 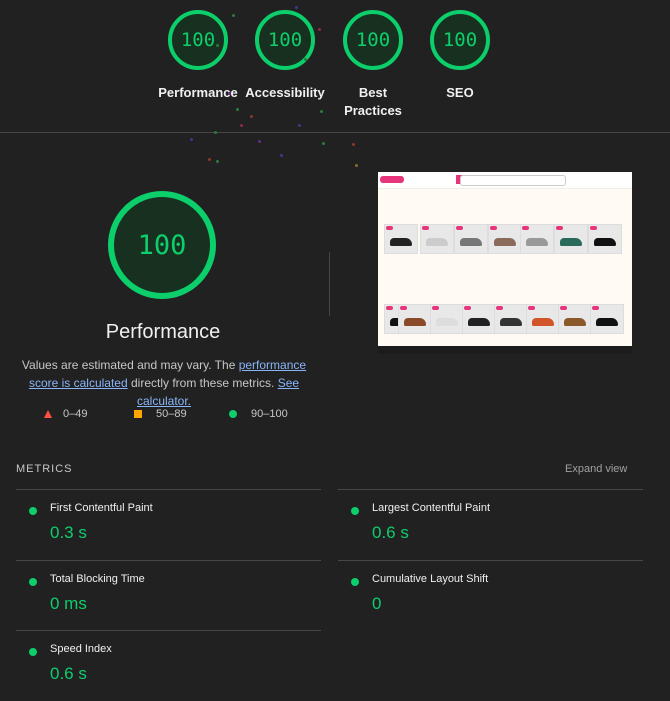 I want to click on triangle-icon, so click(x=48, y=414).